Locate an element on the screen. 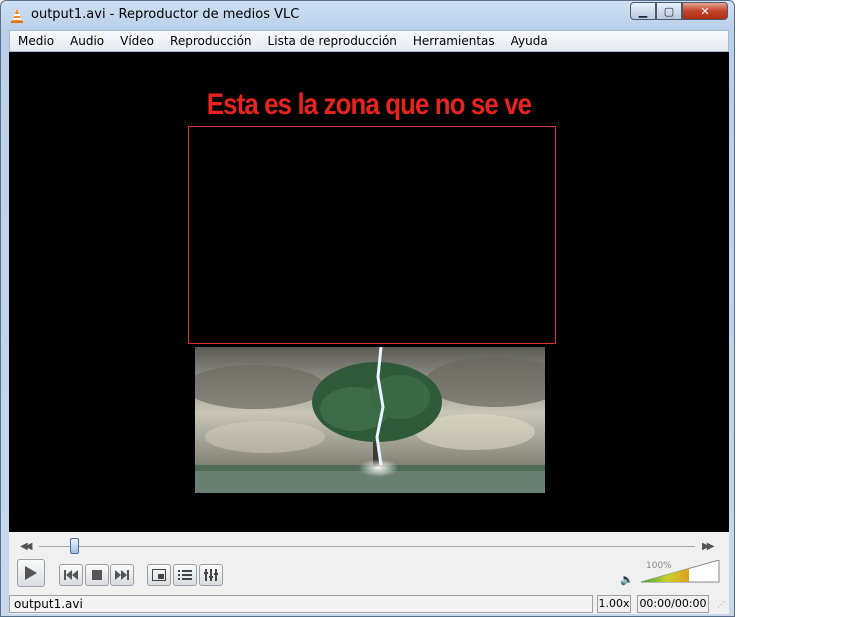  playback-controls: ◀◀ ▶▶ 🔈 100% is located at coordinates (369, 563).